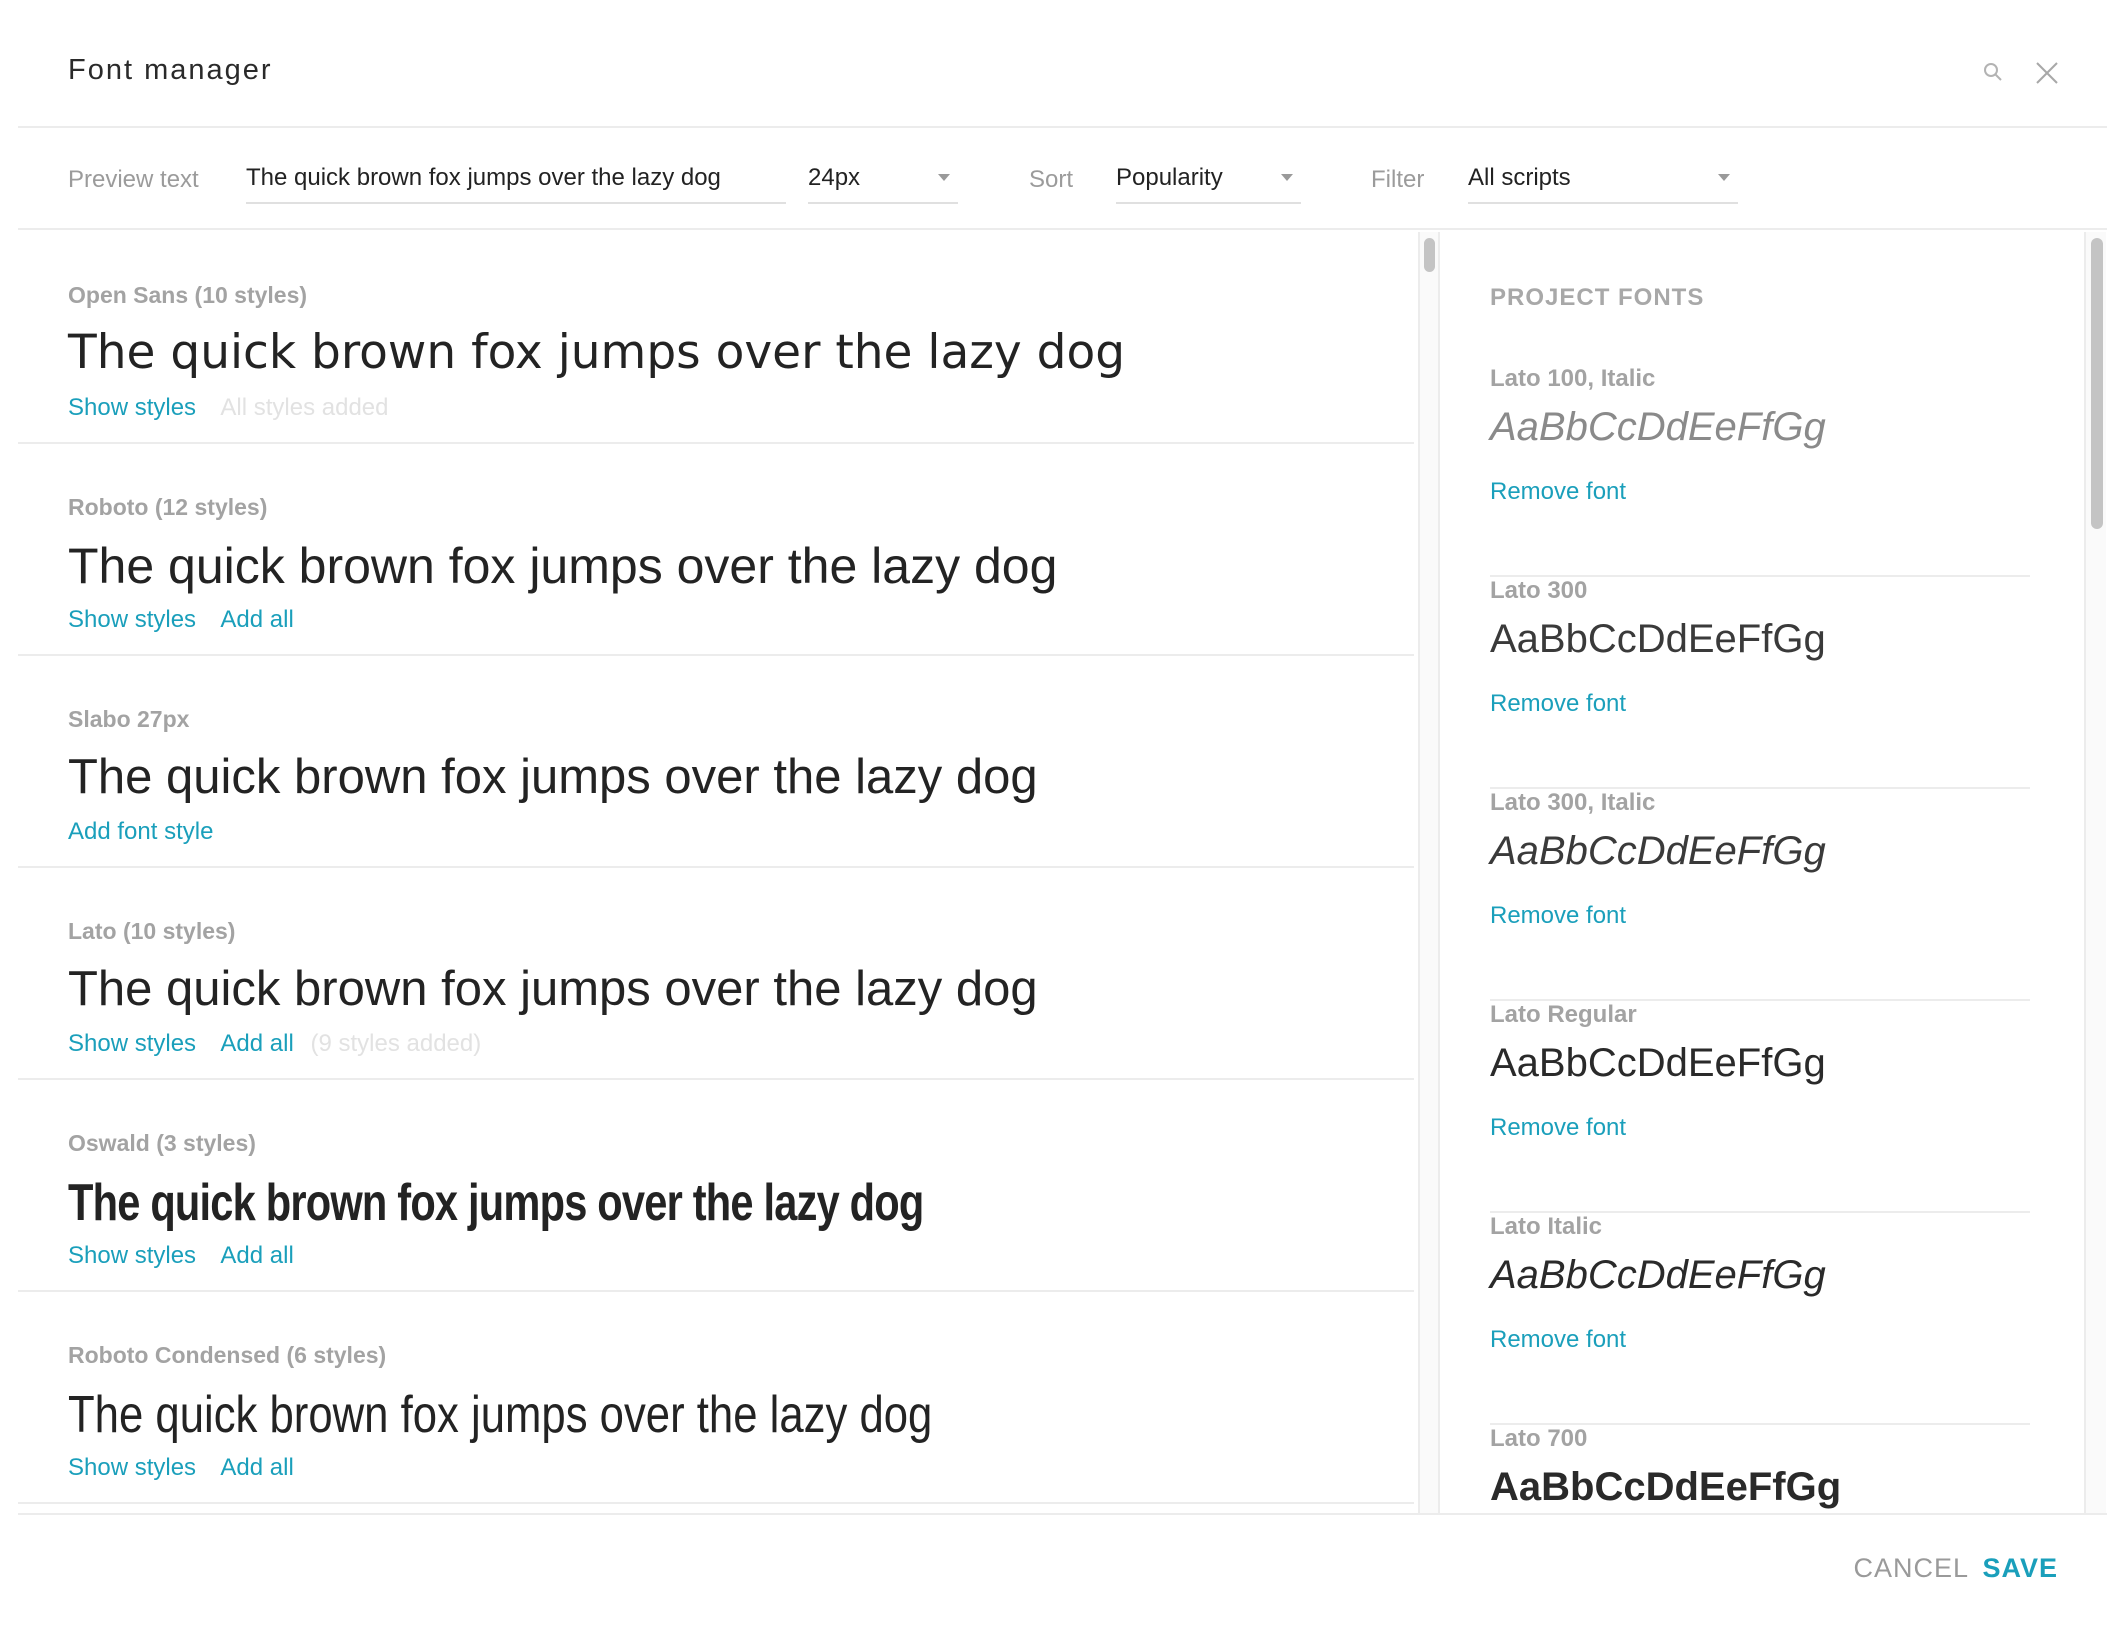 The image size is (2125, 1637). Describe the element at coordinates (188, 295) in the screenshot. I see `font-name: Open Sans (10 styles)` at that location.